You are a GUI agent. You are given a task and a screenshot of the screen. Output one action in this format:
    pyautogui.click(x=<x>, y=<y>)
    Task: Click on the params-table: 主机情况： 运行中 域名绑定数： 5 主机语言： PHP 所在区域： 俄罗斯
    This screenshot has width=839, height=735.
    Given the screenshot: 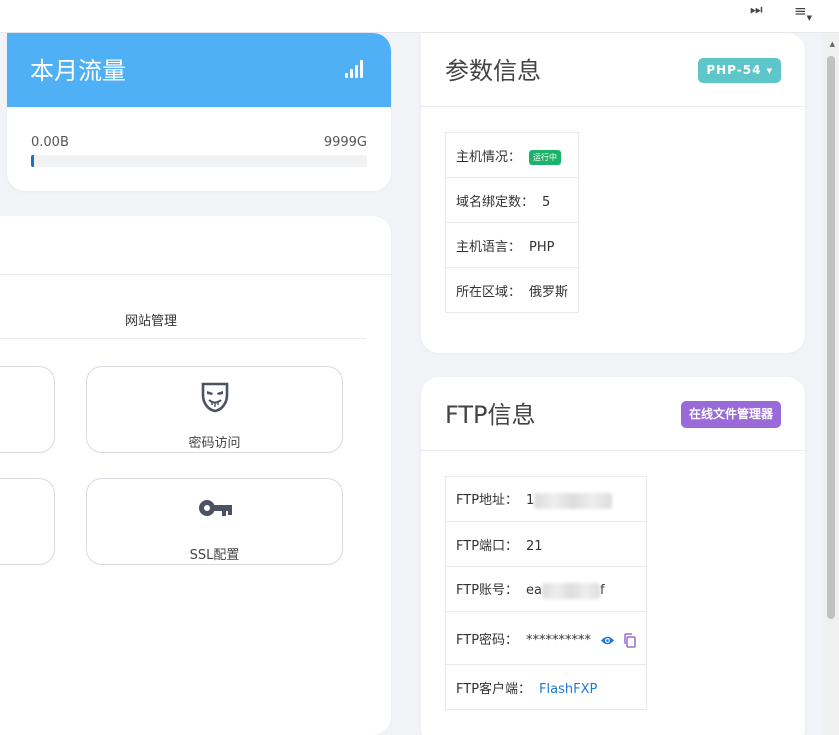 What is the action you would take?
    pyautogui.click(x=512, y=222)
    